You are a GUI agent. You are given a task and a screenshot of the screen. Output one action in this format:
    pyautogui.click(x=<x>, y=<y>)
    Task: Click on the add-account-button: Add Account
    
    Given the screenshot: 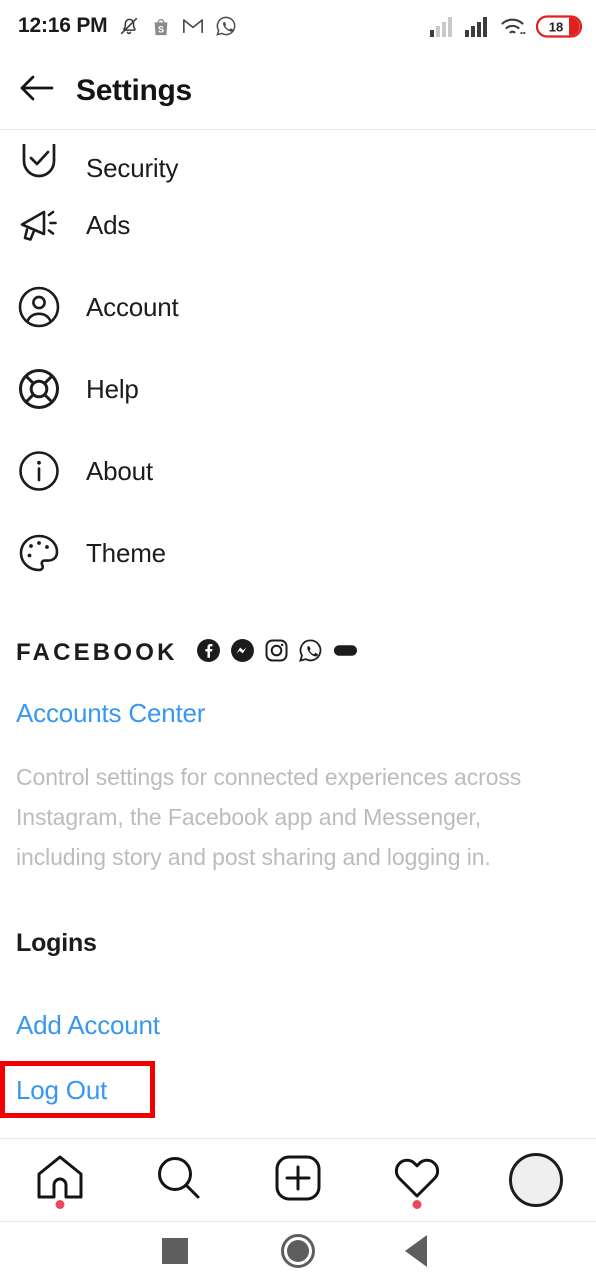 What is the action you would take?
    pyautogui.click(x=298, y=1025)
    